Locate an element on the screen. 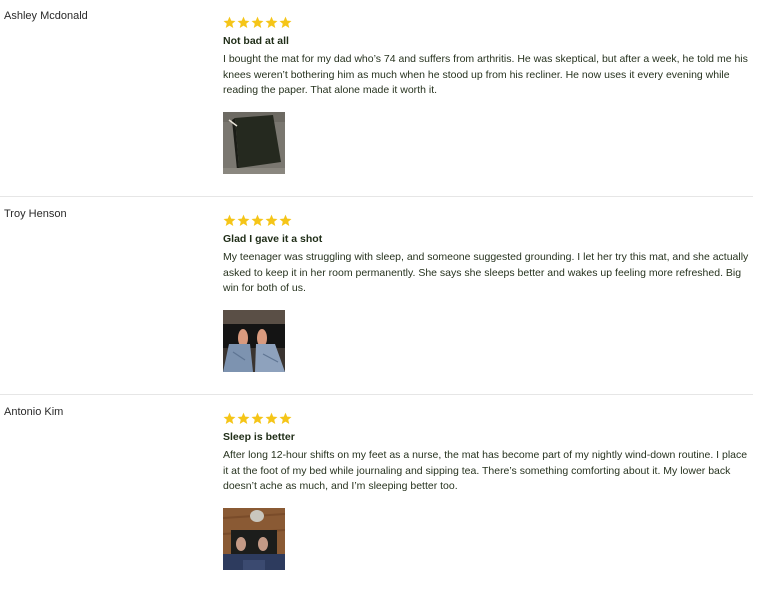 Image resolution: width=763 pixels, height=594 pixels. review-title: Glad I gave it a shot is located at coordinates (273, 239).